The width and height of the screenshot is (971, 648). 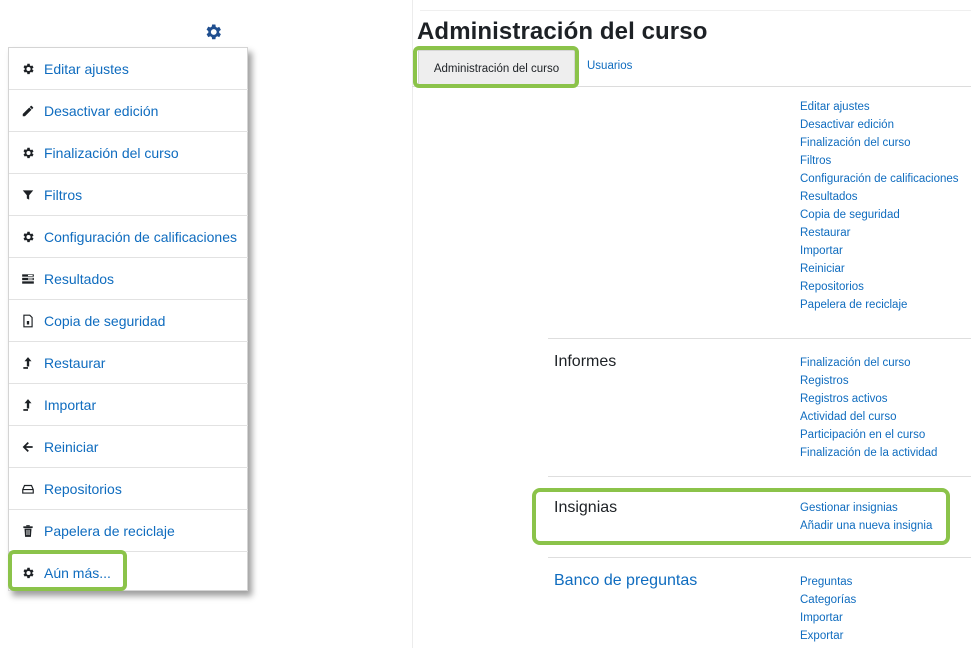 I want to click on link-finalizacion-actividad: Finalización de la actividad, so click(x=868, y=453).